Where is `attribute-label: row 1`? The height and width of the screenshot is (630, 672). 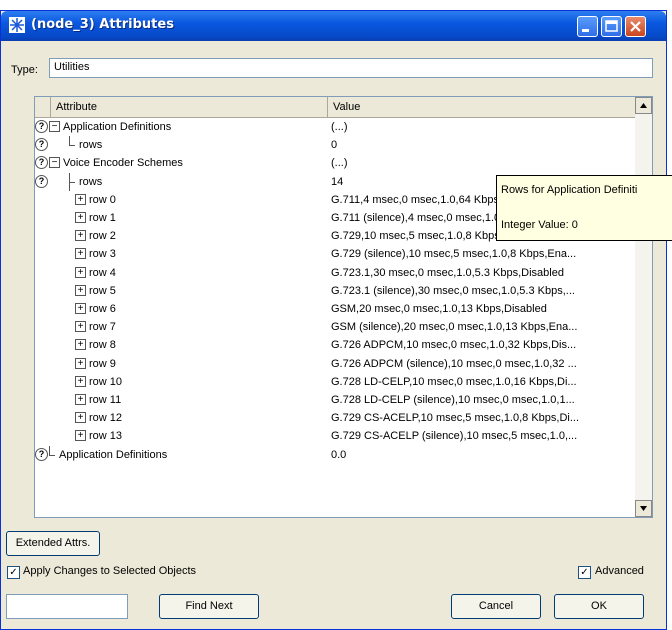 attribute-label: row 1 is located at coordinates (102, 218).